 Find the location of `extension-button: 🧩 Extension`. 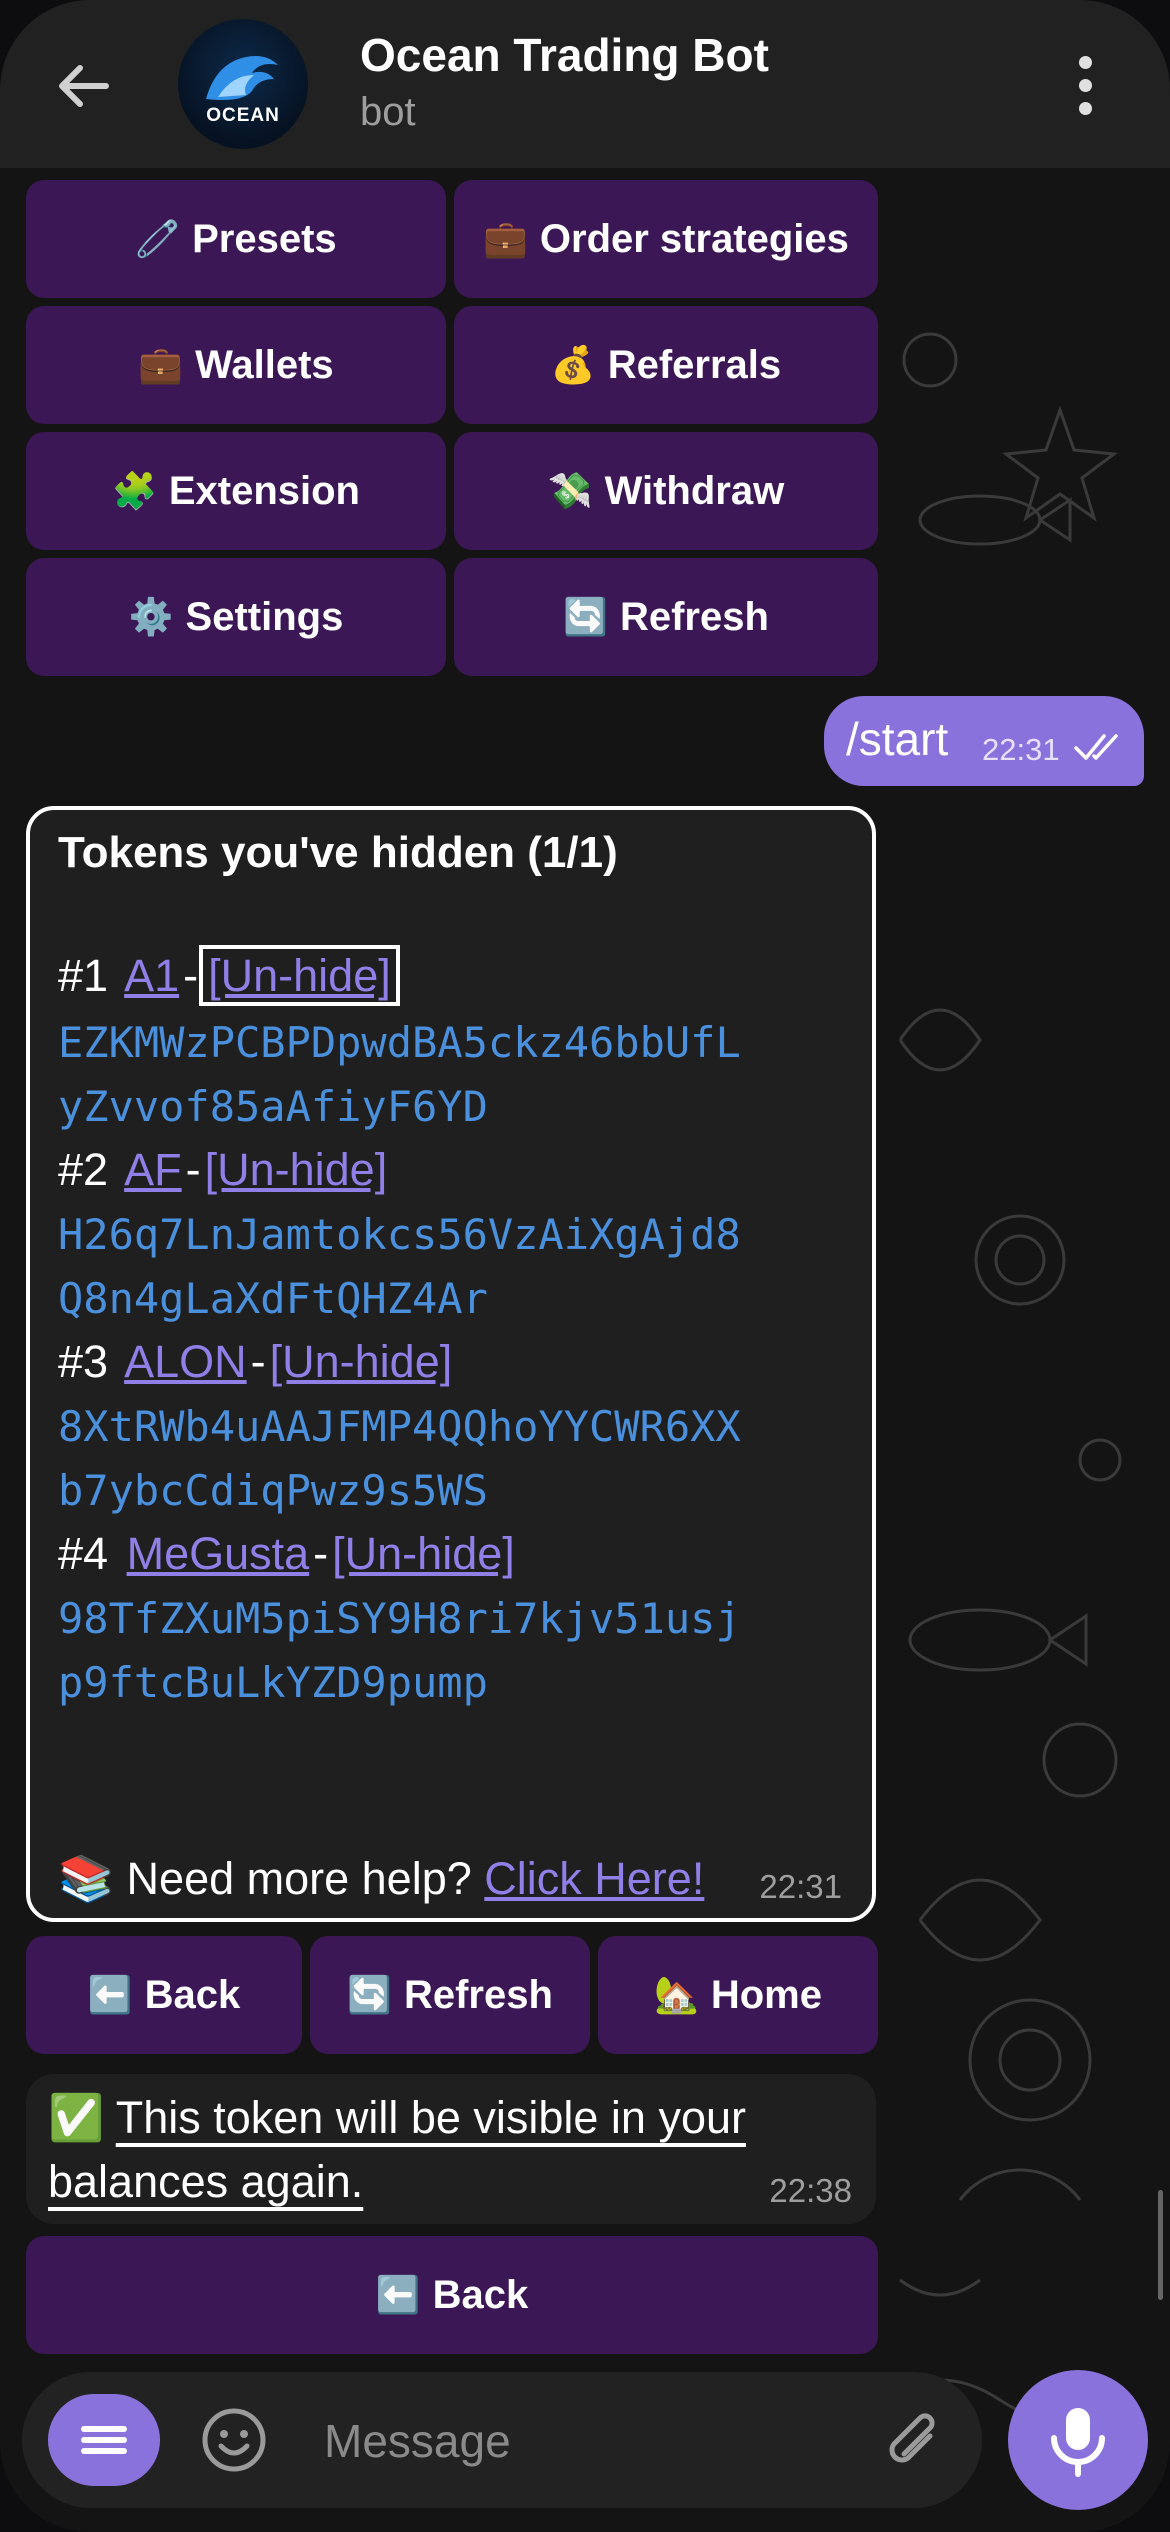

extension-button: 🧩 Extension is located at coordinates (236, 491).